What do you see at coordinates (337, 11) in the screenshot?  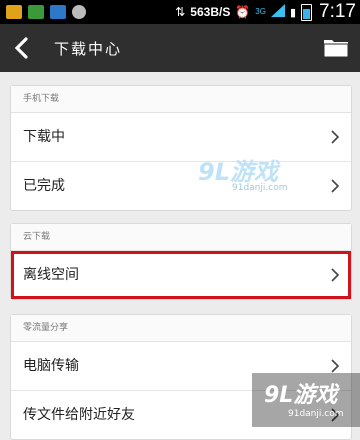 I see `clock: 7:17` at bounding box center [337, 11].